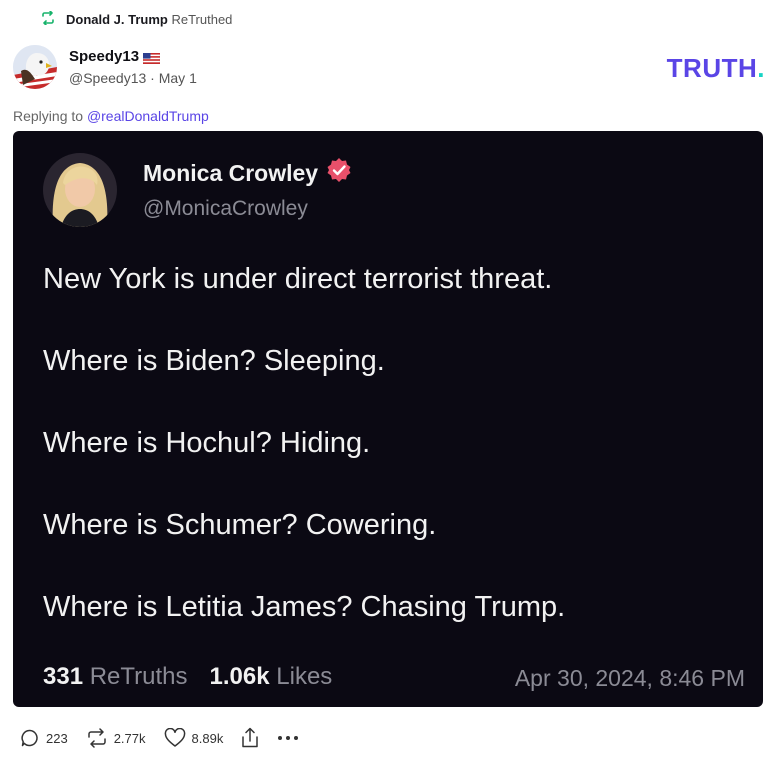 This screenshot has height=763, width=777. Describe the element at coordinates (151, 58) in the screenshot. I see `us-flag-icon` at that location.